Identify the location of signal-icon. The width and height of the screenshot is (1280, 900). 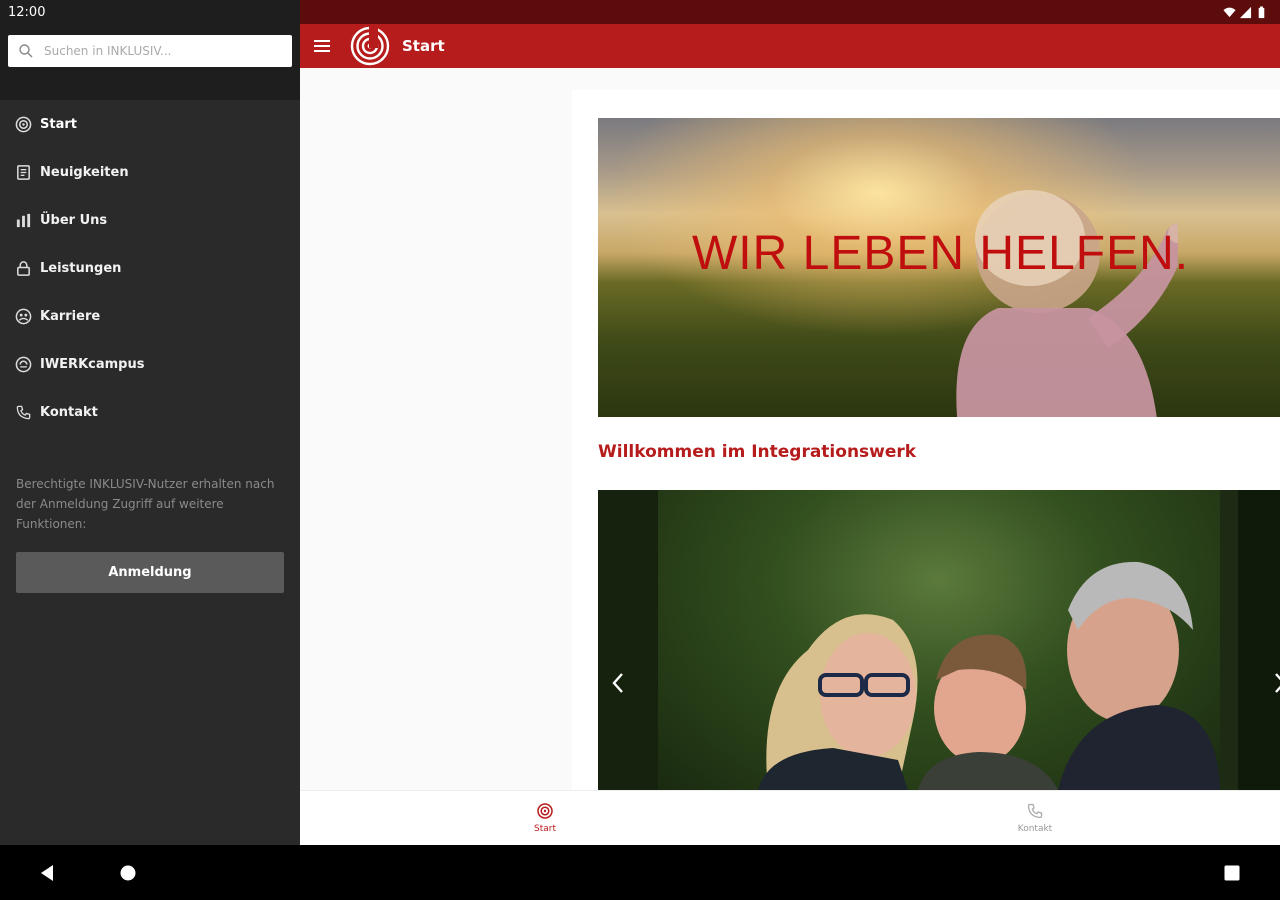
(1245, 12).